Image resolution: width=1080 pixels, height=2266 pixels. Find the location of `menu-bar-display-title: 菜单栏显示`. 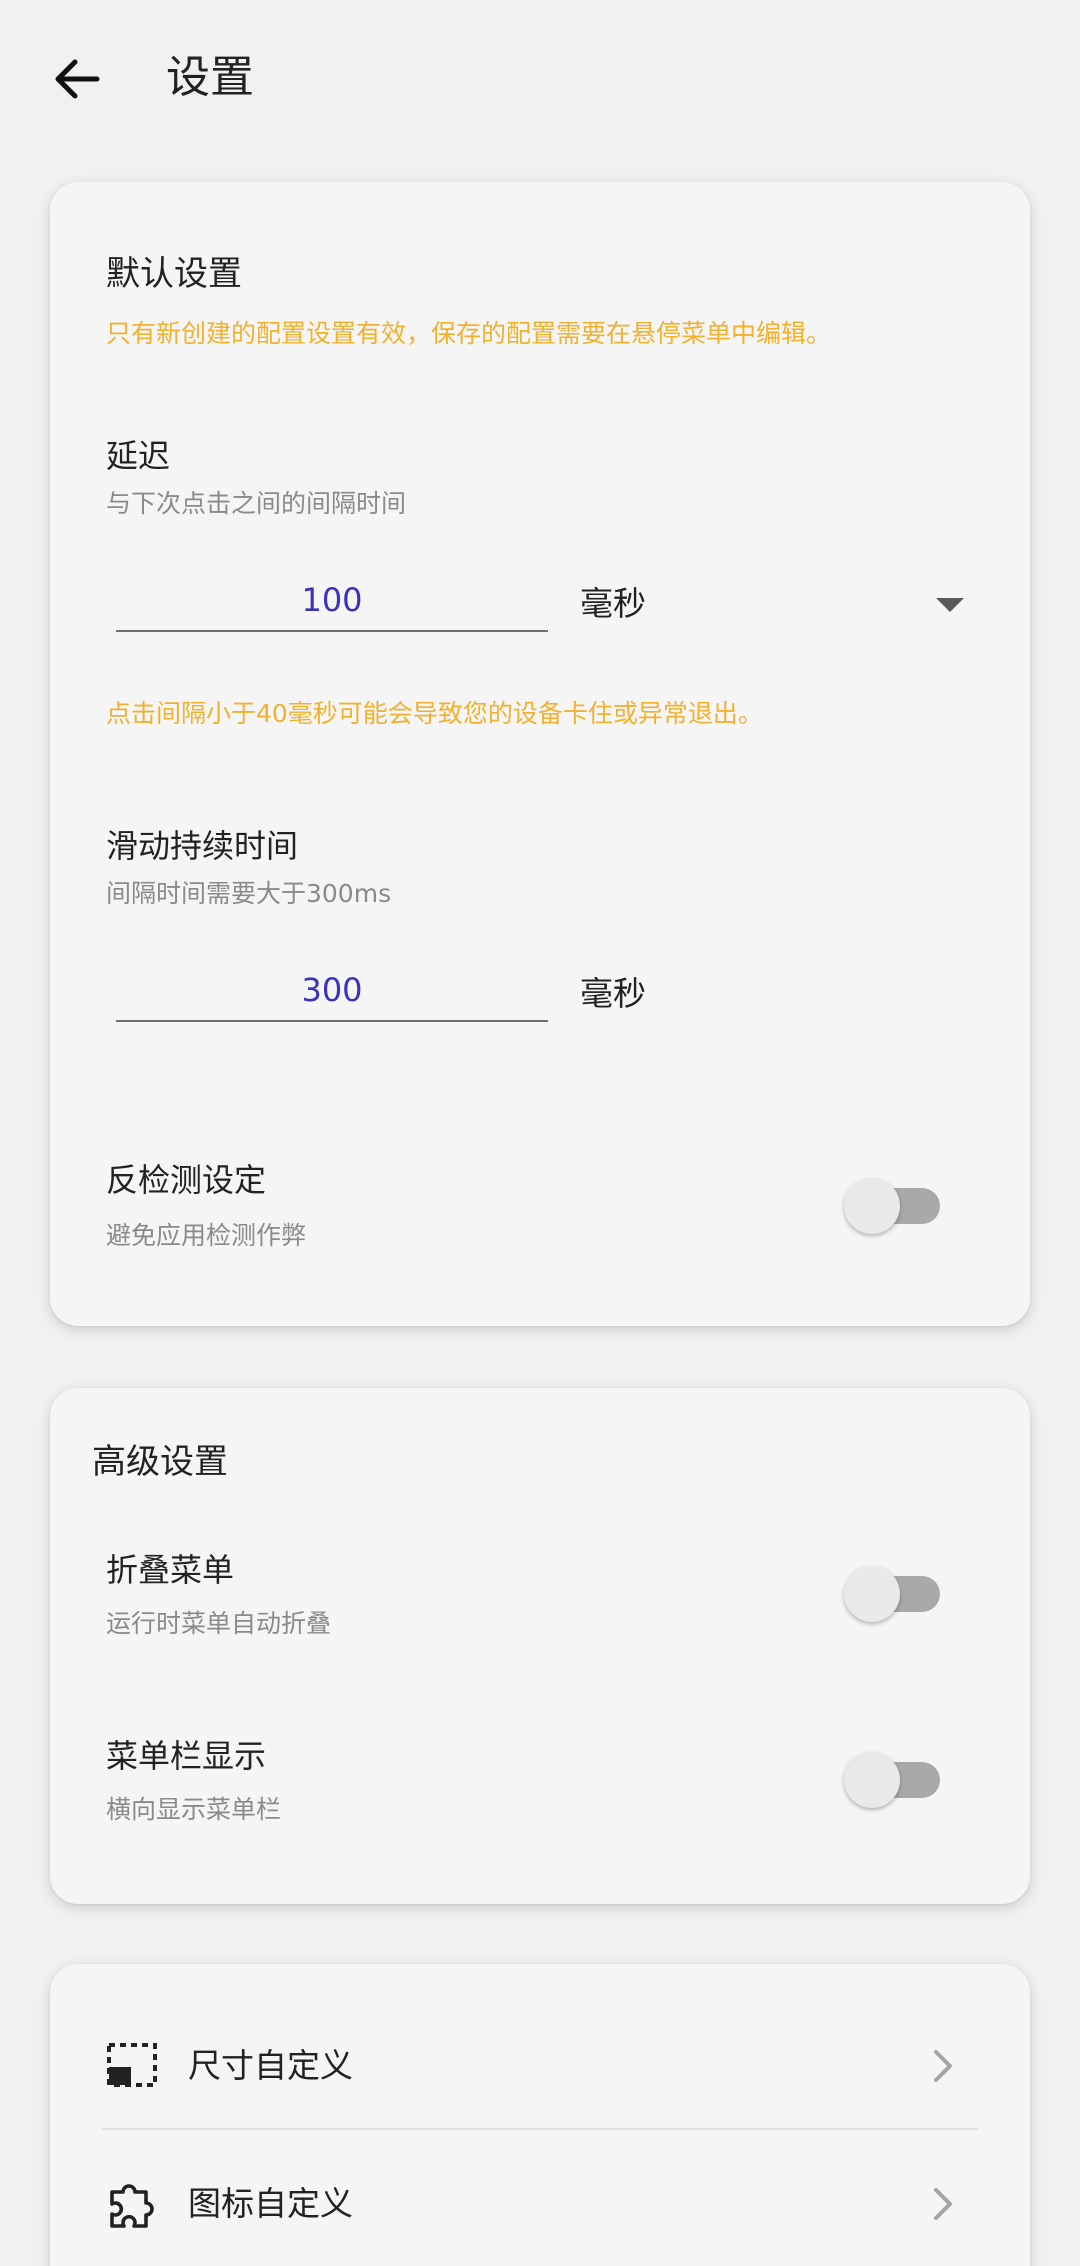

menu-bar-display-title: 菜单栏显示 is located at coordinates (186, 1756).